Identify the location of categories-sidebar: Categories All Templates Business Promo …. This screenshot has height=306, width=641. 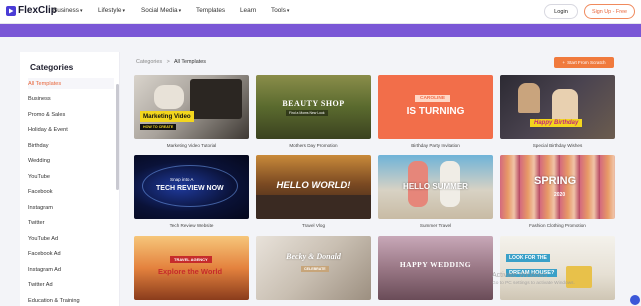
(70, 179).